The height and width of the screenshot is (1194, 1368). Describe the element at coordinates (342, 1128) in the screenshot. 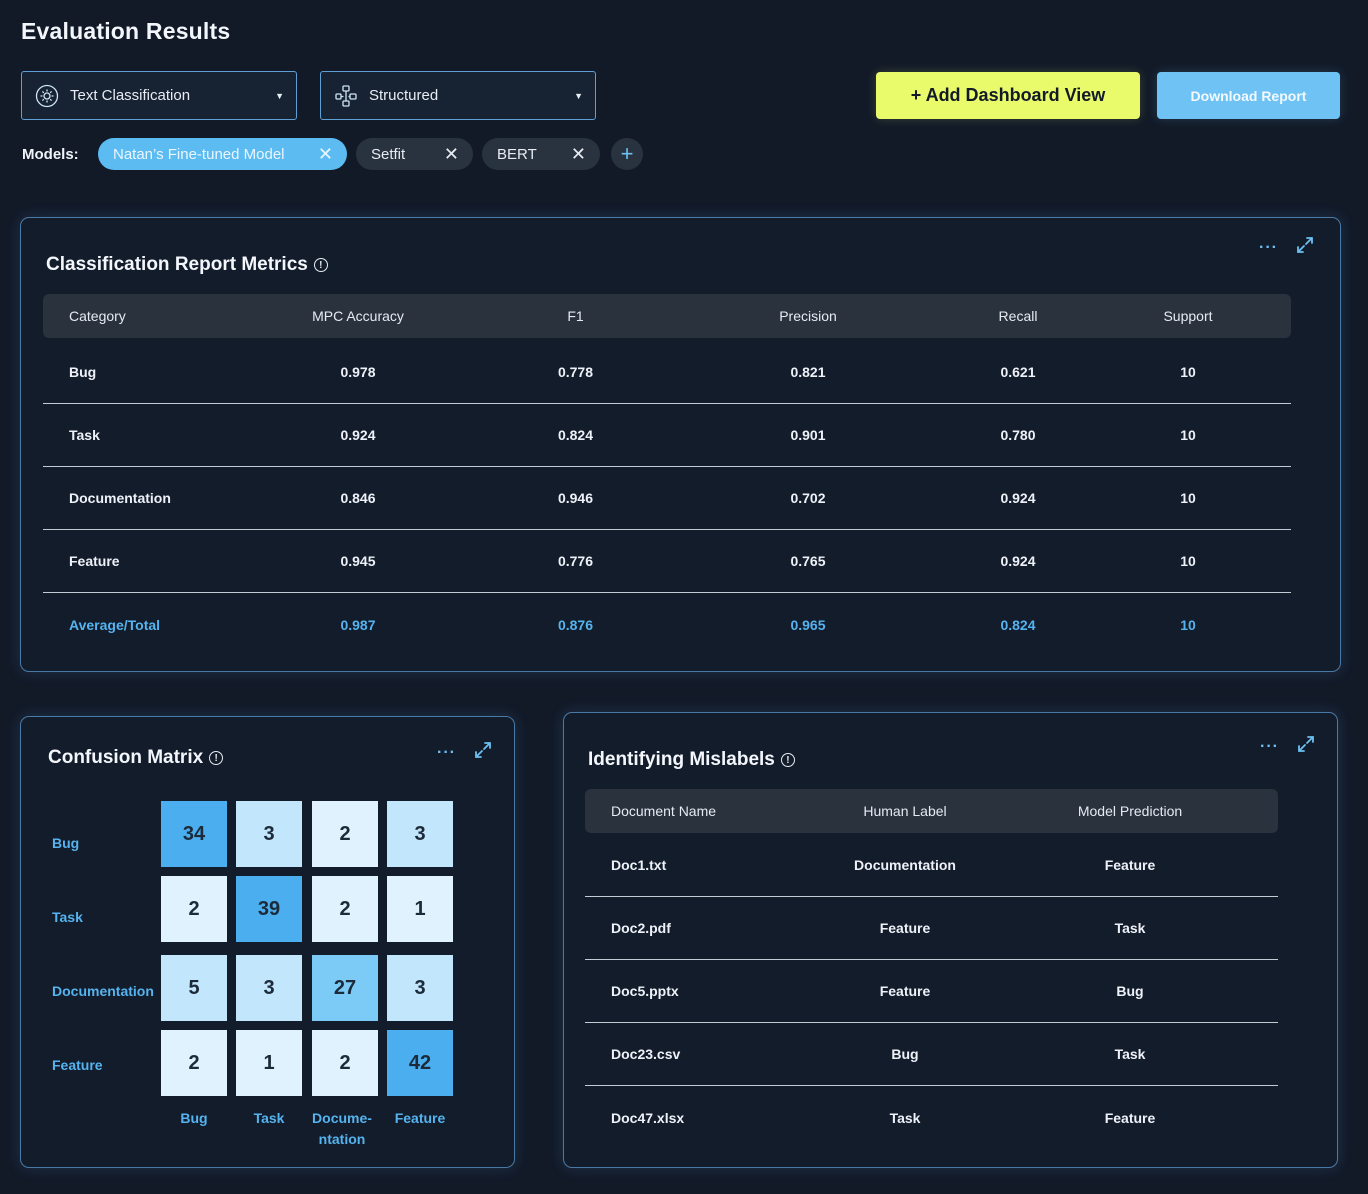

I see `matrix-col-label: Docume- ntation` at that location.